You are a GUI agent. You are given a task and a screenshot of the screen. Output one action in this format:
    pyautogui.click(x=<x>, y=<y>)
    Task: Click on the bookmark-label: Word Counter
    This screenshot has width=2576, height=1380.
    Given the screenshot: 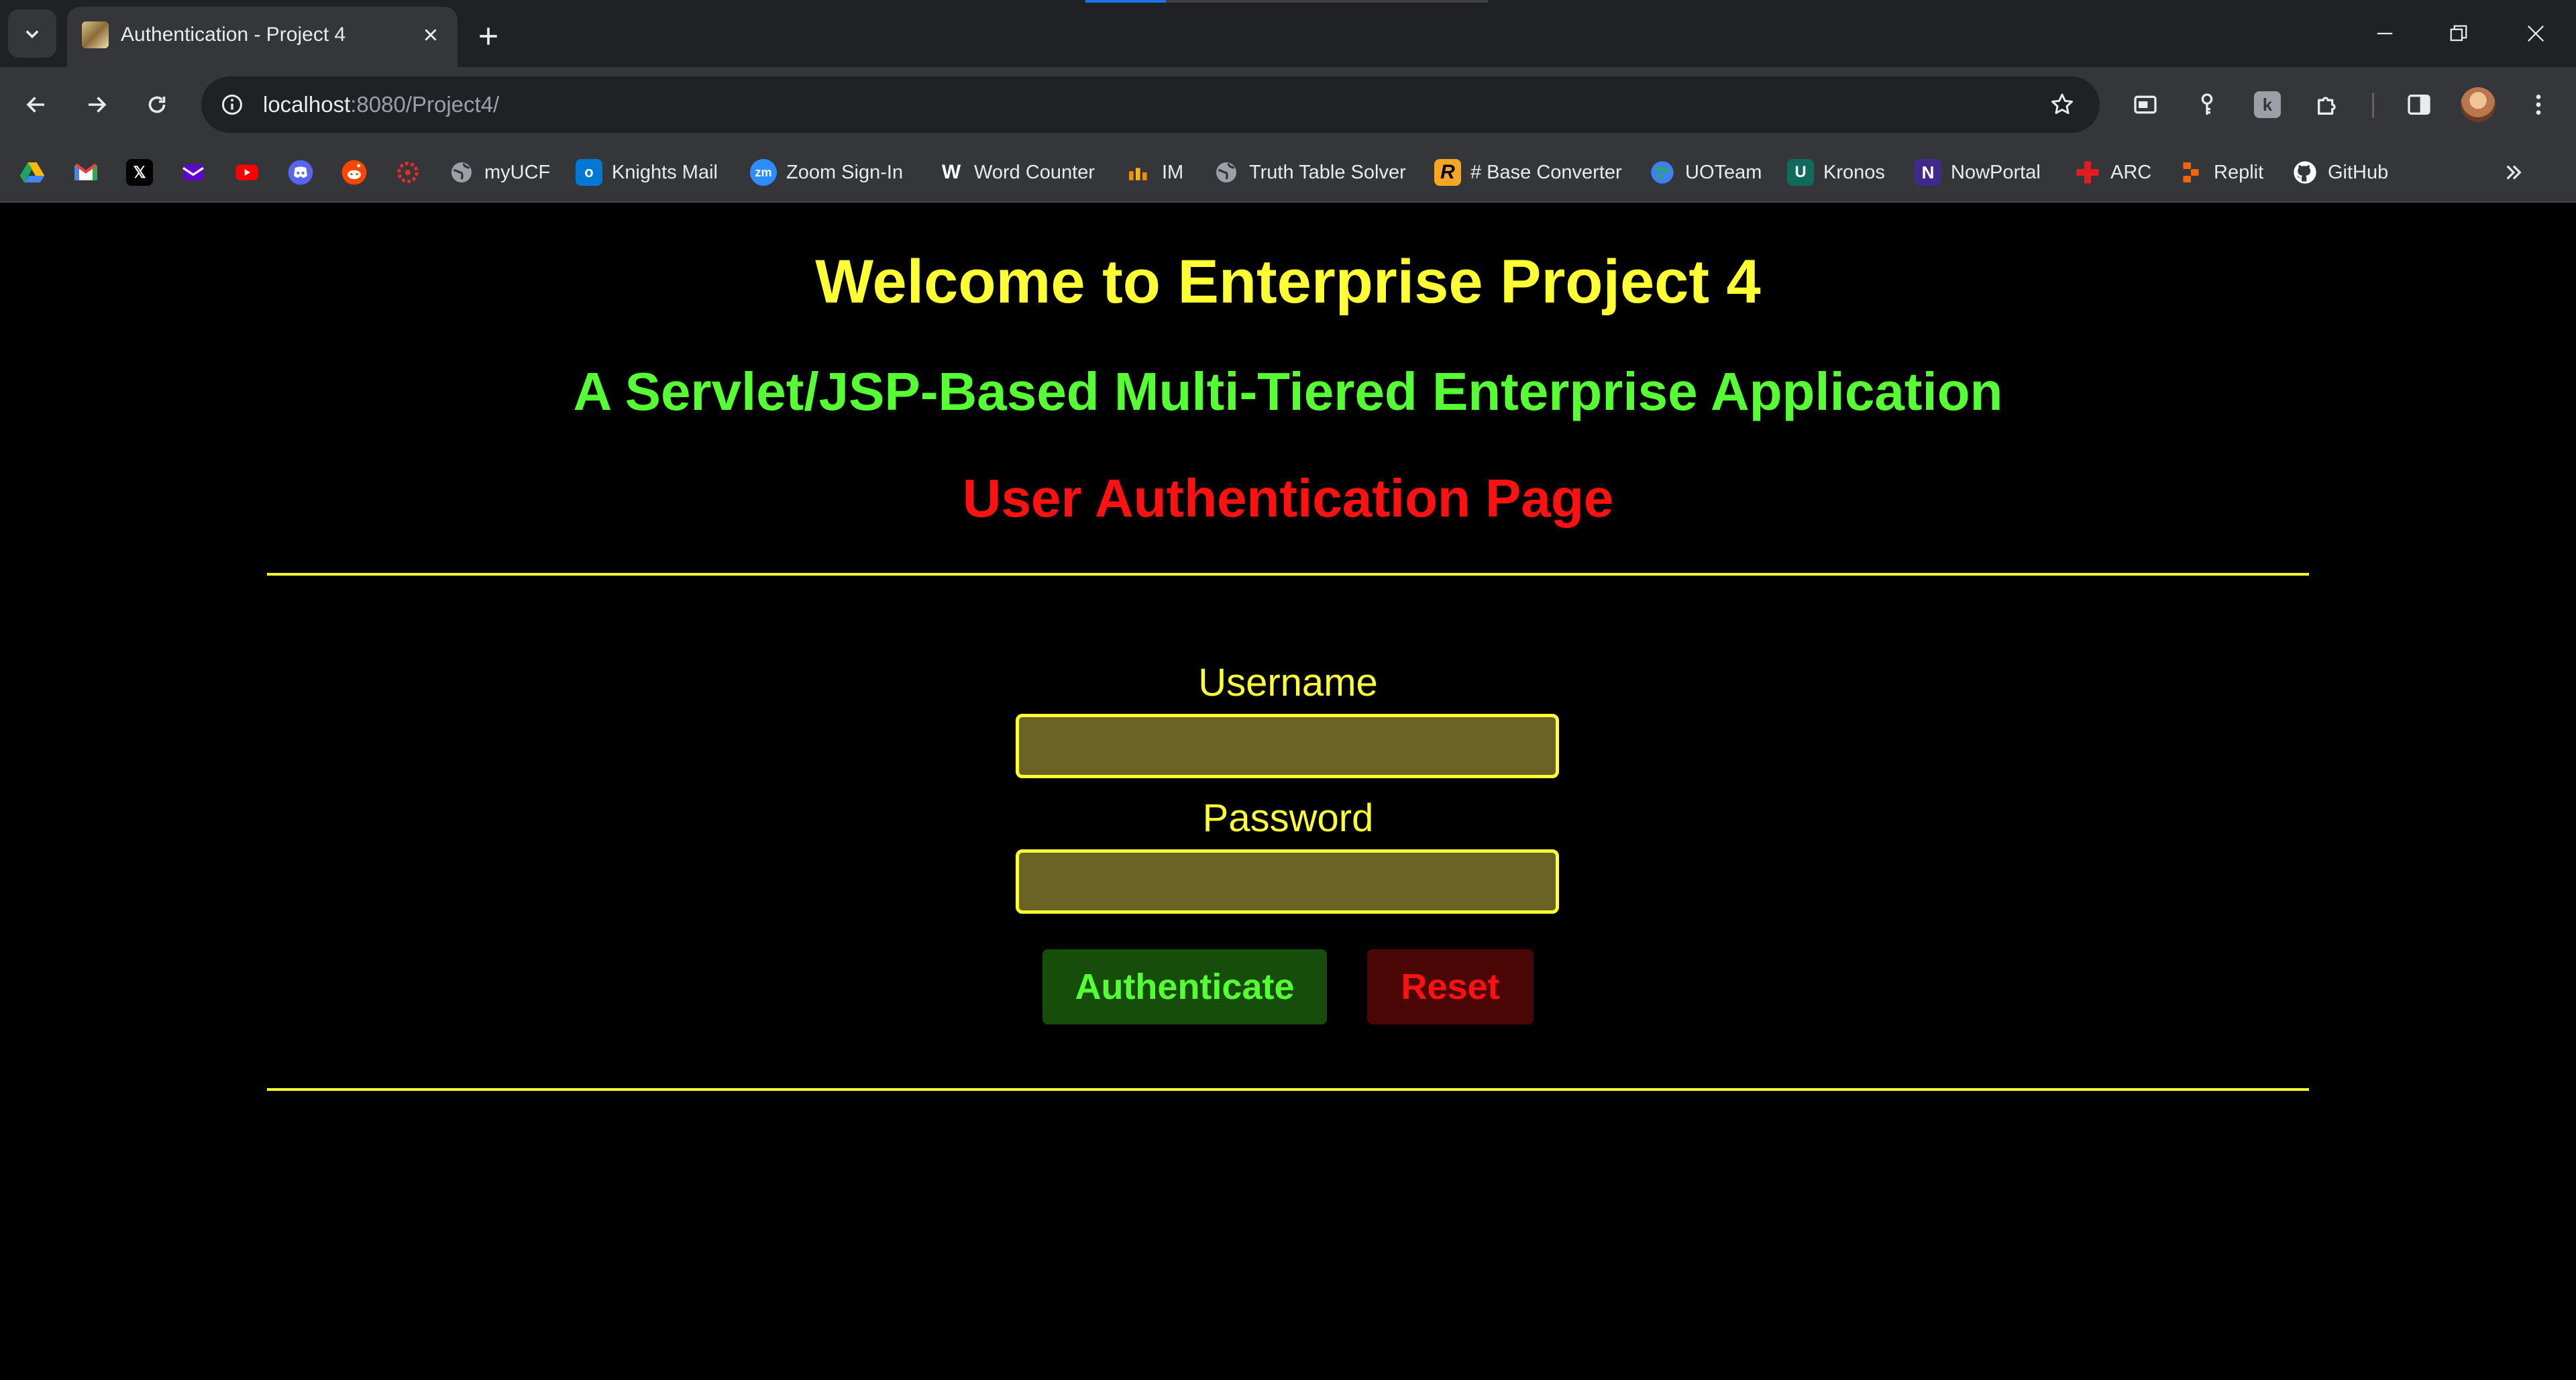 What is the action you would take?
    pyautogui.click(x=1034, y=172)
    